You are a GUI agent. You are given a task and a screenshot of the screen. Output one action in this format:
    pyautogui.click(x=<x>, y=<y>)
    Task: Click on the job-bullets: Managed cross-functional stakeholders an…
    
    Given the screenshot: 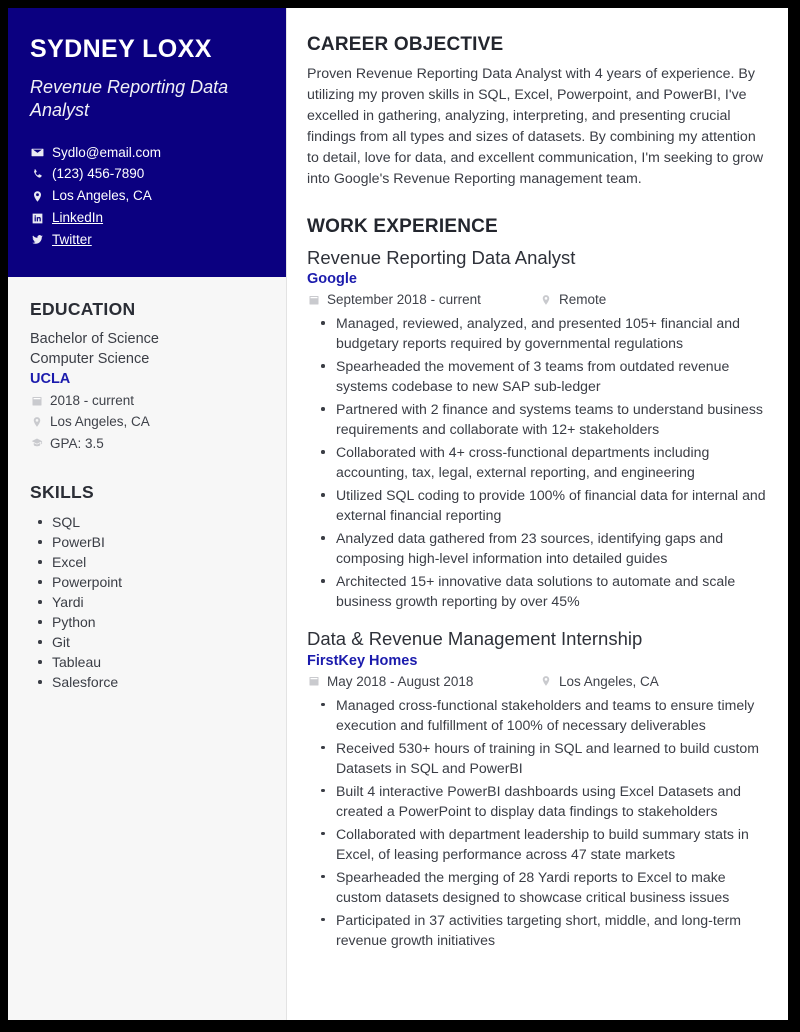 What is the action you would take?
    pyautogui.click(x=536, y=822)
    